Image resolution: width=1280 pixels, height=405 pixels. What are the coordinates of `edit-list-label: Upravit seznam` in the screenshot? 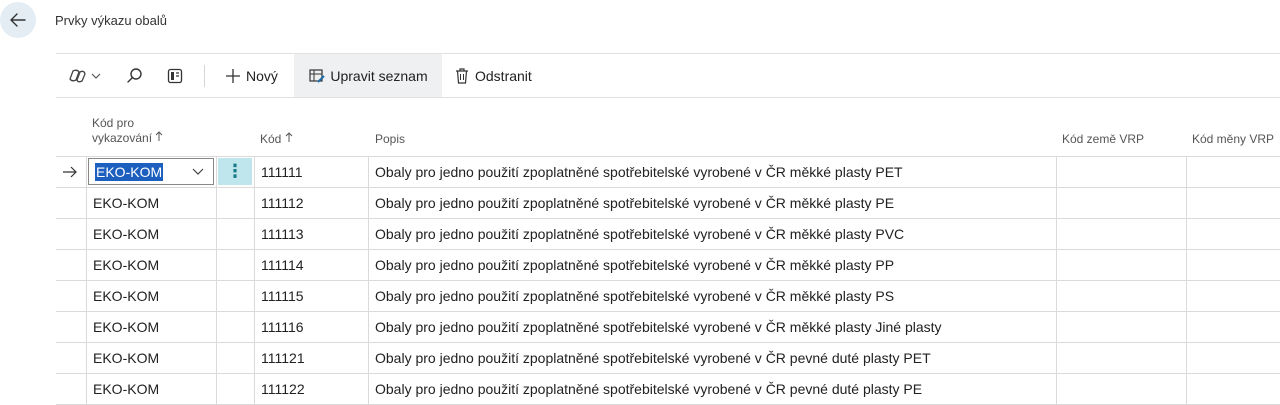 It's located at (379, 75).